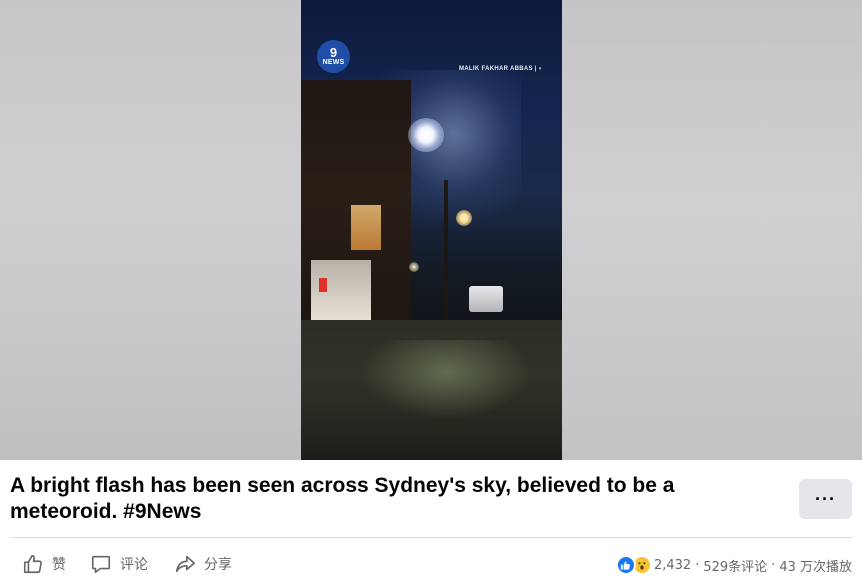 The height and width of the screenshot is (585, 862). What do you see at coordinates (185, 564) in the screenshot?
I see `share-icon` at bounding box center [185, 564].